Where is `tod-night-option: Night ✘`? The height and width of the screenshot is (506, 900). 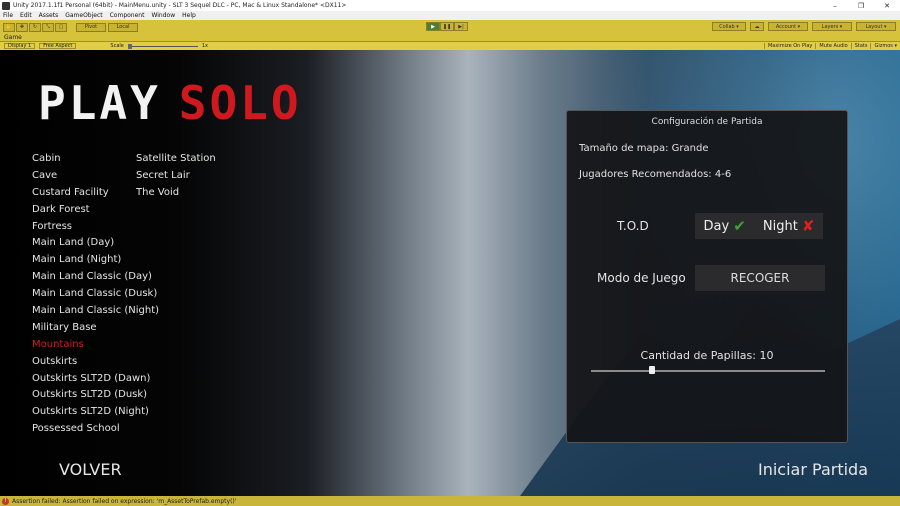 tod-night-option: Night ✘ is located at coordinates (789, 226).